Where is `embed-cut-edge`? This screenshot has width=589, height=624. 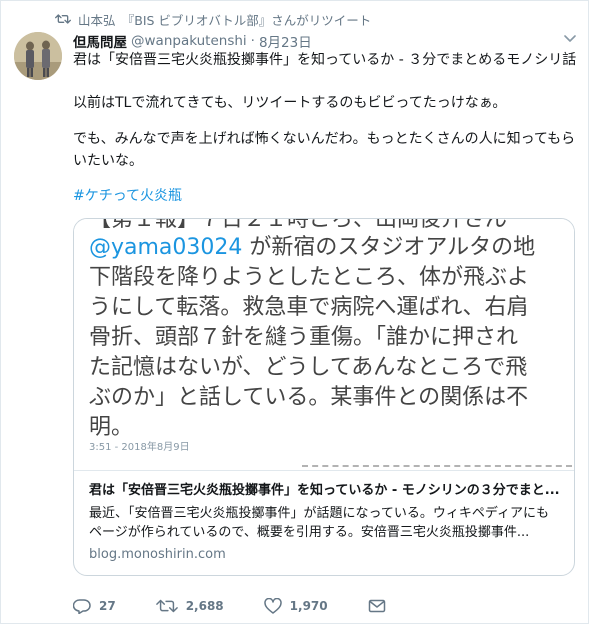 embed-cut-edge is located at coordinates (437, 467).